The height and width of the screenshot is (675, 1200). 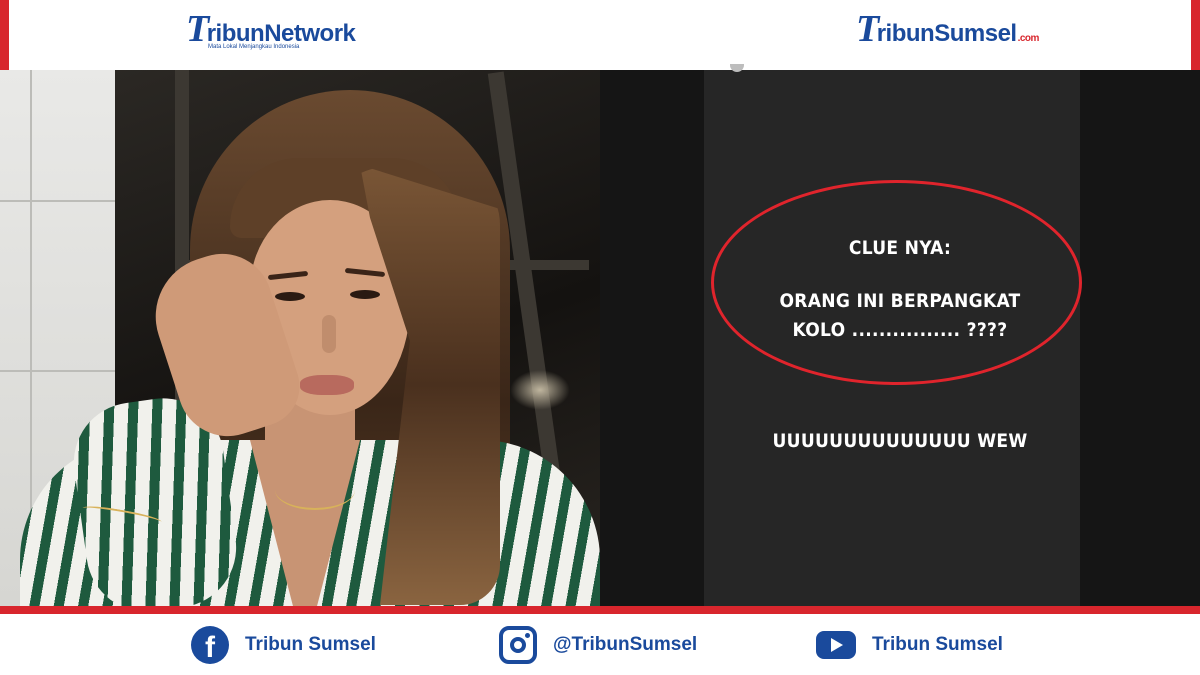 I want to click on facebook-link: f Tribun Sumsel, so click(x=283, y=645).